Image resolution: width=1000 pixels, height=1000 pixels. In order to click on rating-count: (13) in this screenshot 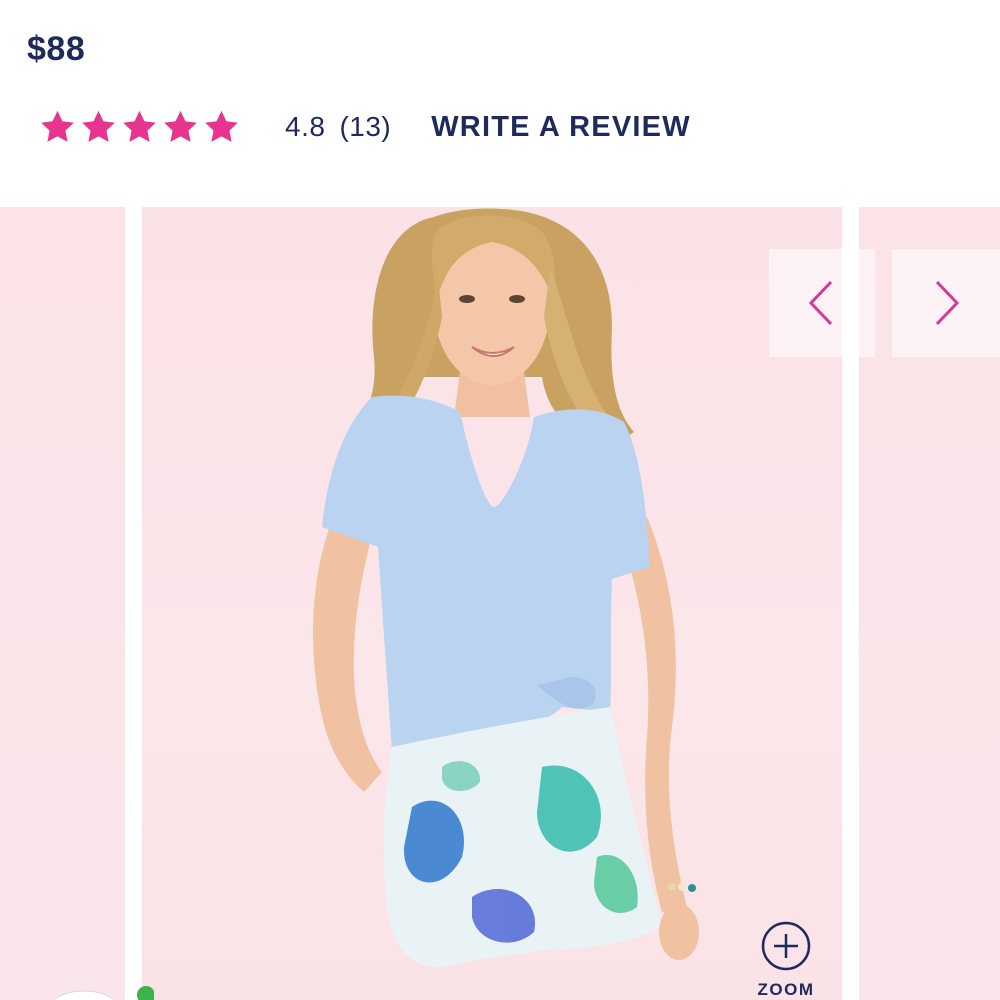, I will do `click(365, 127)`.